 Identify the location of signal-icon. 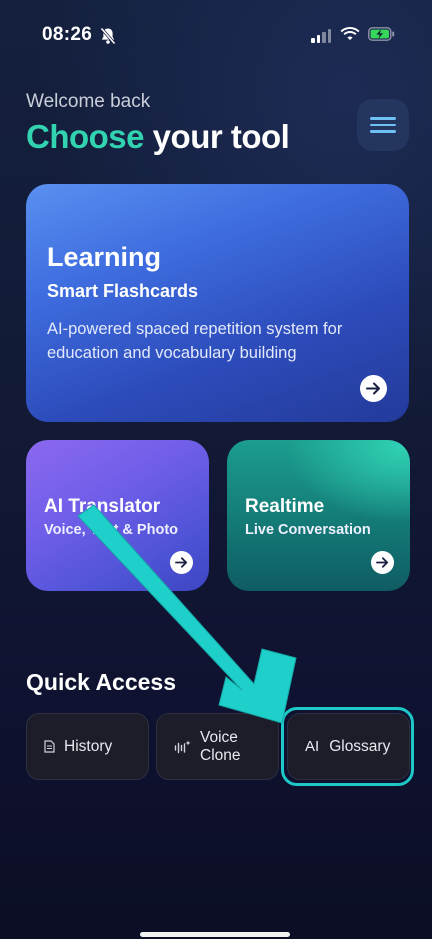
(321, 36).